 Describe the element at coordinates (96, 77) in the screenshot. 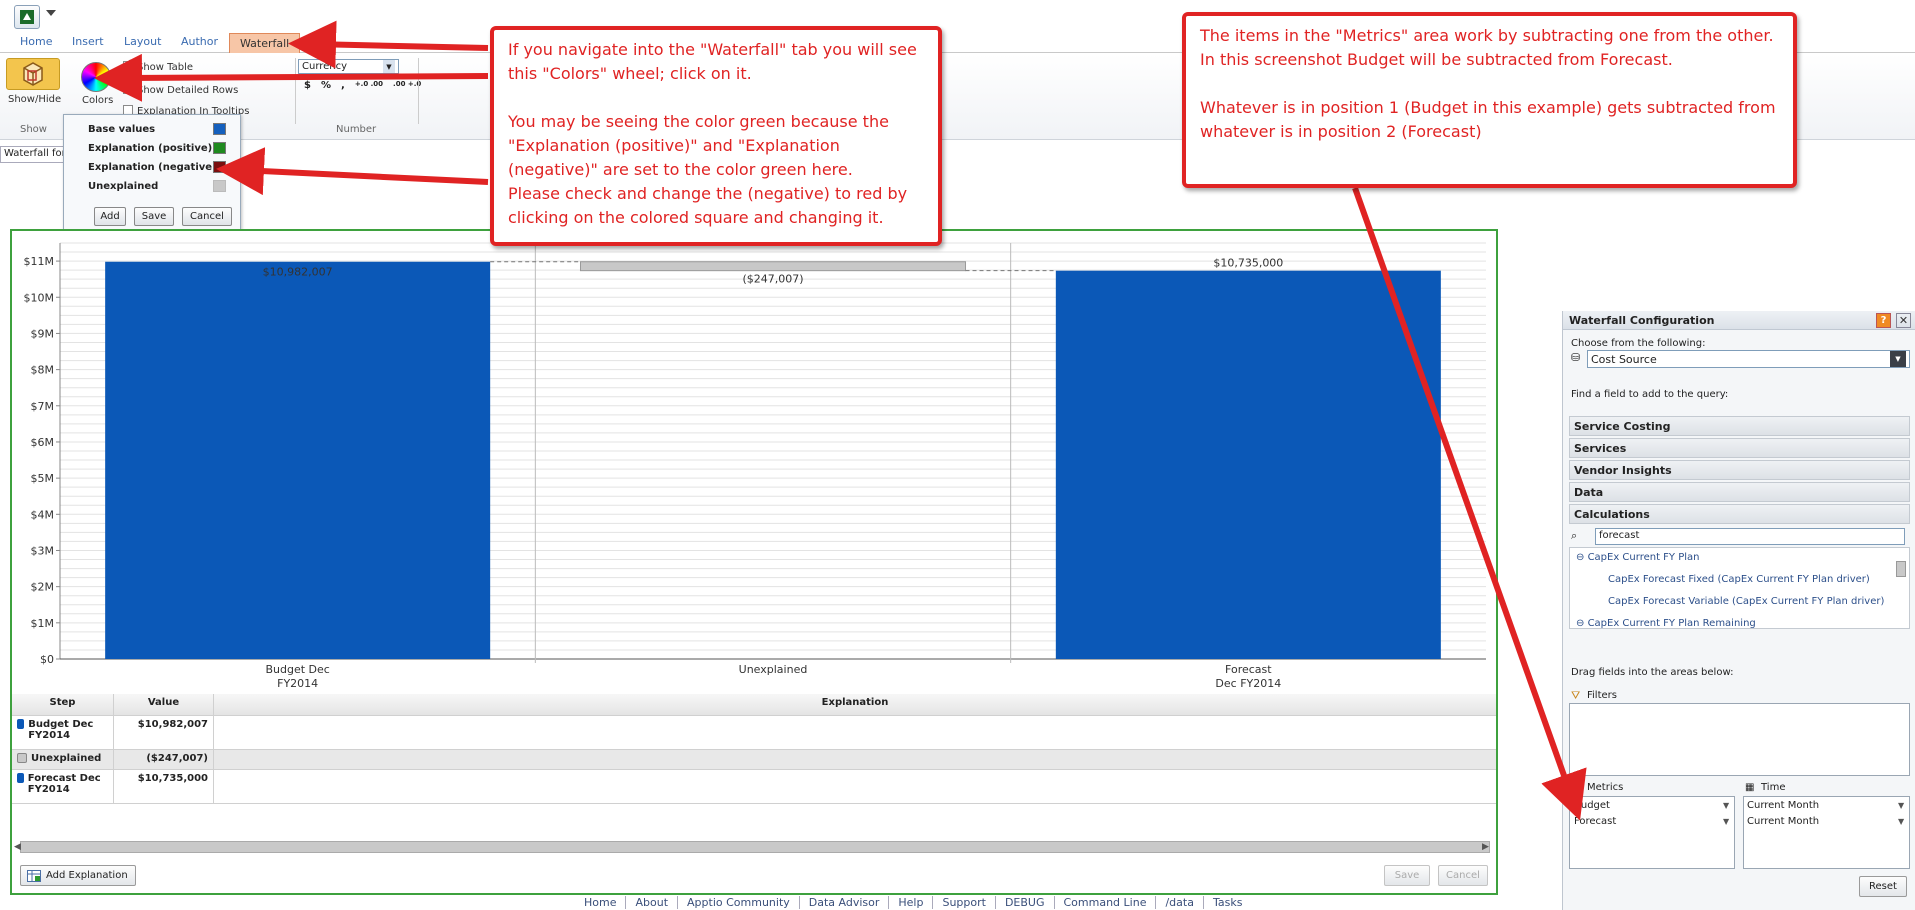

I see `color-wheel-icon` at that location.